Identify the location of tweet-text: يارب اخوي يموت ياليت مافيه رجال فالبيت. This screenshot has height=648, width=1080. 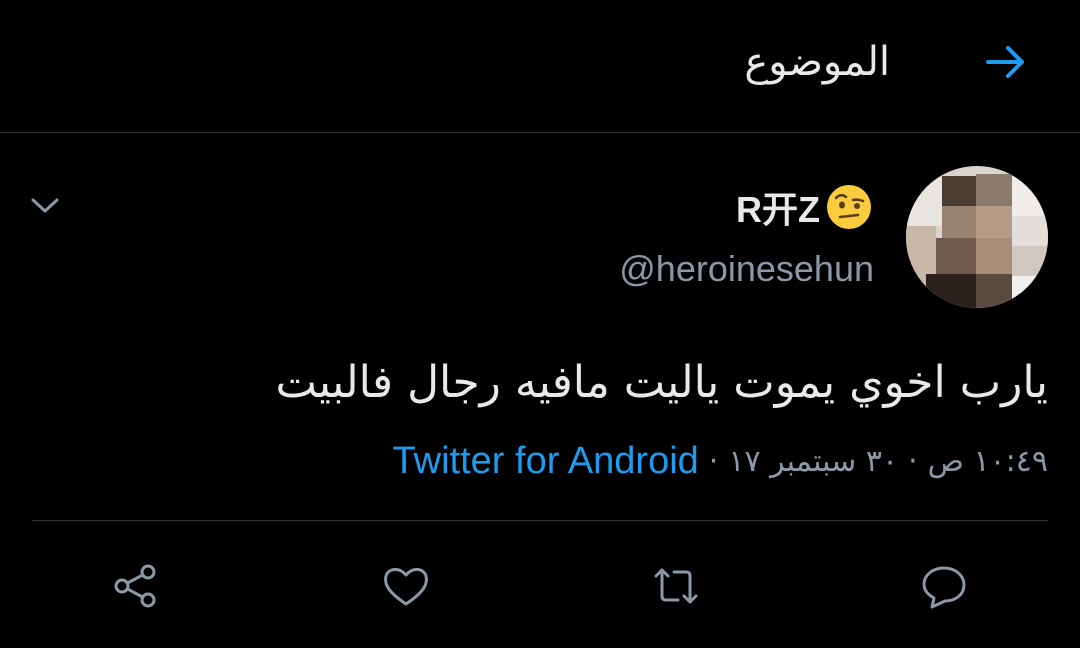
(661, 382).